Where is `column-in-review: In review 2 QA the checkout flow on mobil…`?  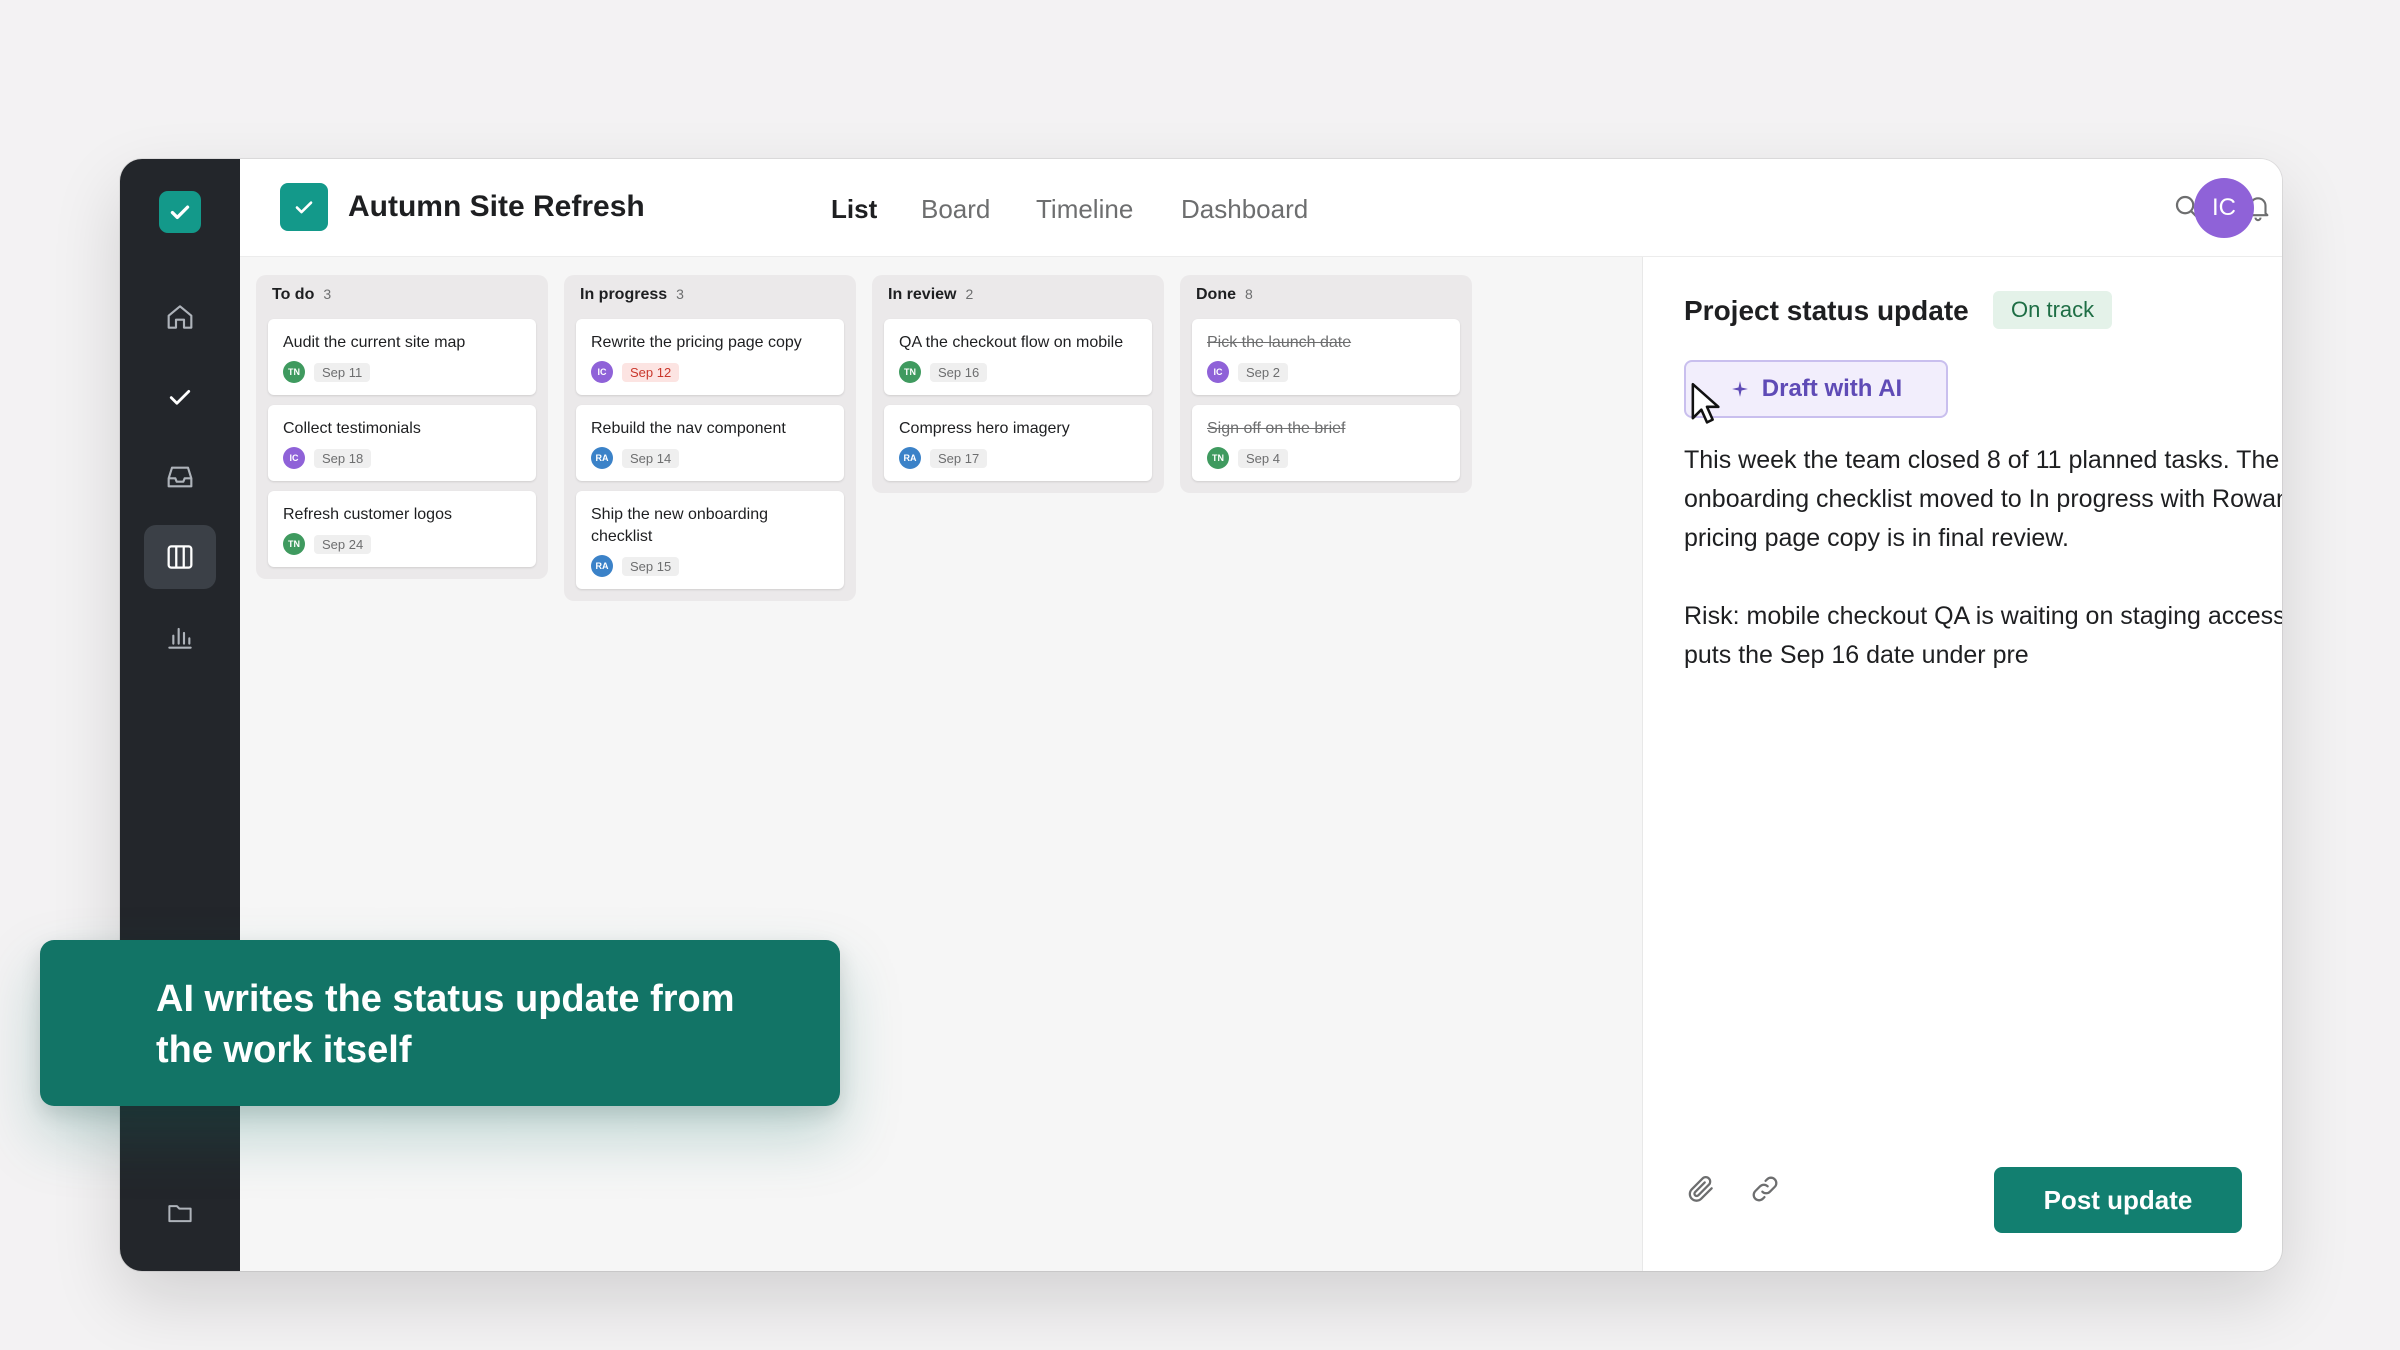
column-in-review: In review 2 QA the checkout flow on mobil… is located at coordinates (1018, 384).